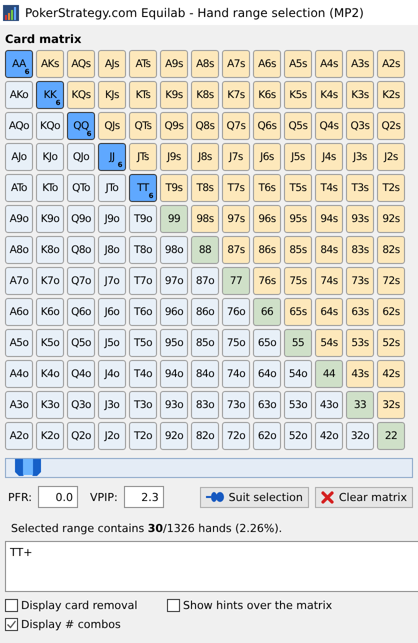 This screenshot has height=643, width=418. Describe the element at coordinates (112, 188) in the screenshot. I see `hand-cell: JTo` at that location.